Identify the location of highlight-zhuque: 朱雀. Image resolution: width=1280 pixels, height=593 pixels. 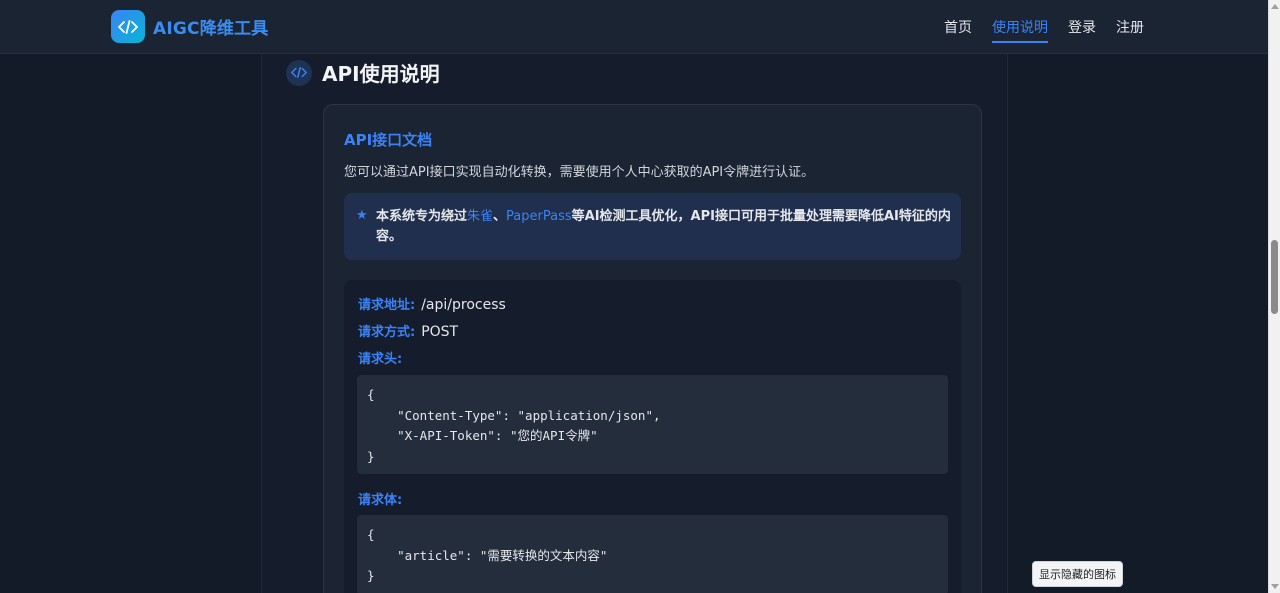
(480, 216).